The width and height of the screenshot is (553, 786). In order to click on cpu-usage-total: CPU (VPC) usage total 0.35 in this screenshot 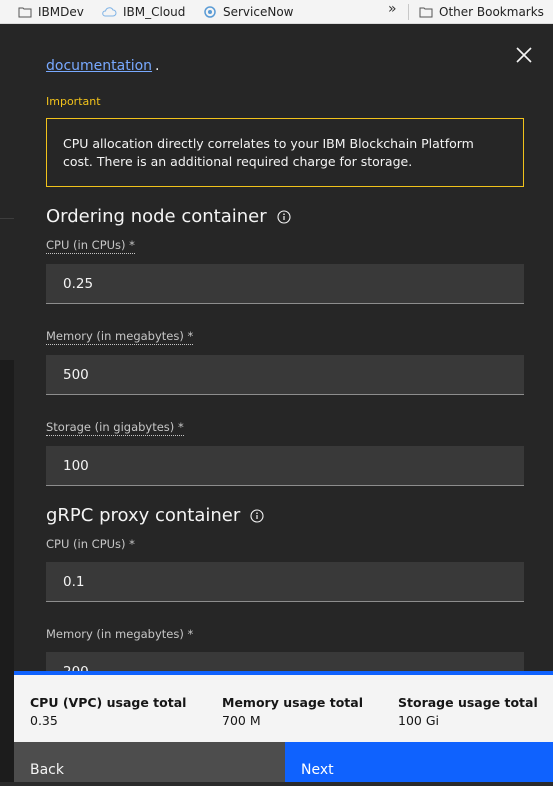, I will do `click(108, 711)`.